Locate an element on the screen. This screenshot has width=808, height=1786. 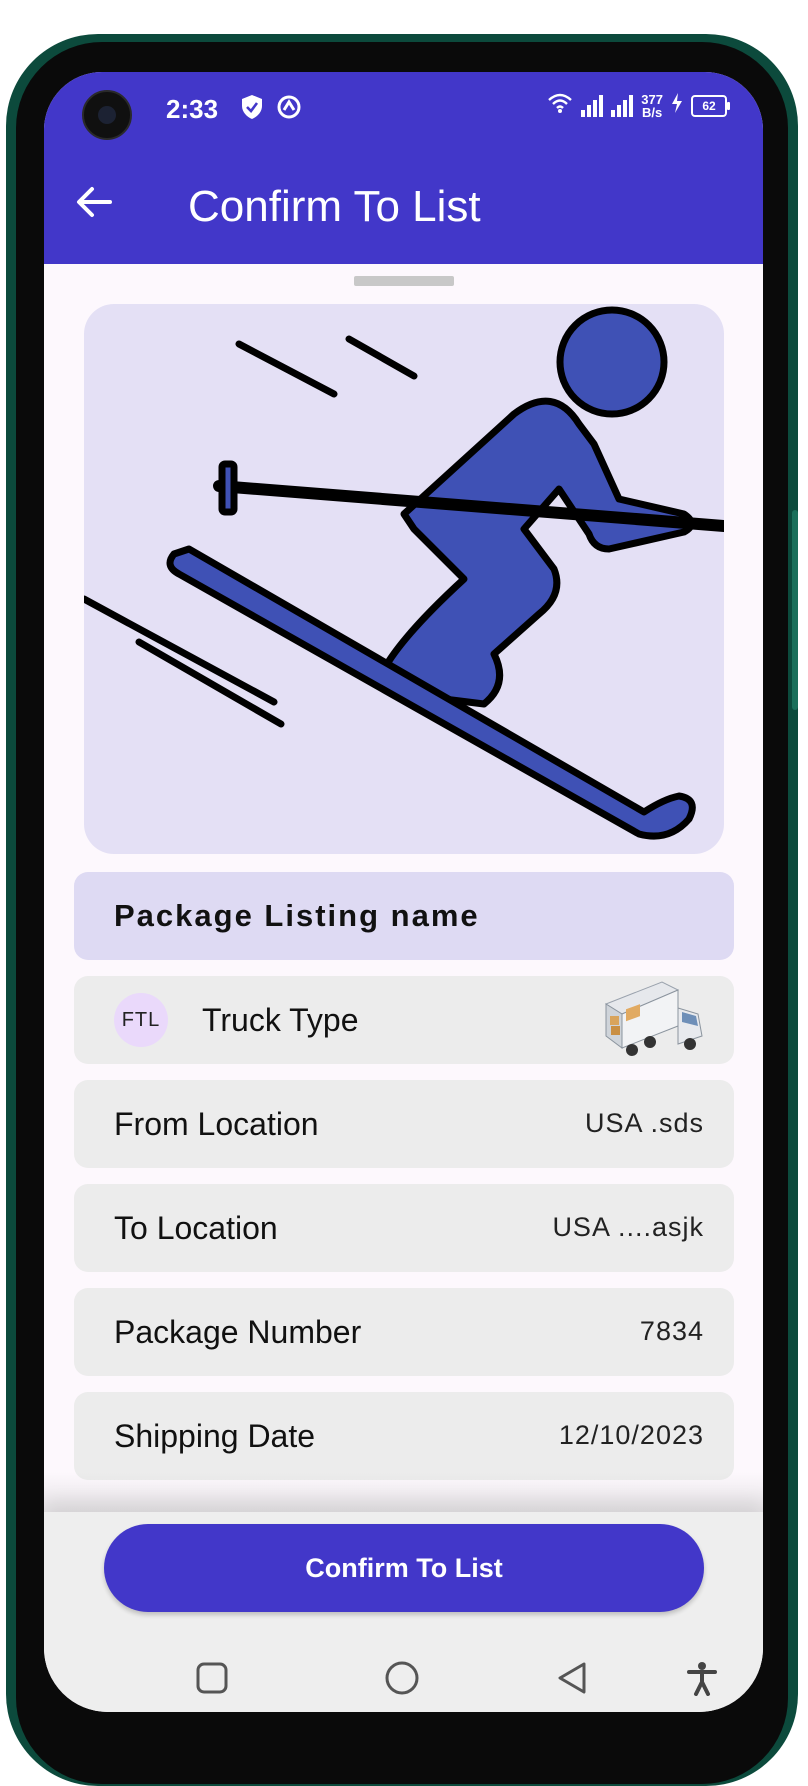
from-location-value: USA .sds is located at coordinates (644, 1123).